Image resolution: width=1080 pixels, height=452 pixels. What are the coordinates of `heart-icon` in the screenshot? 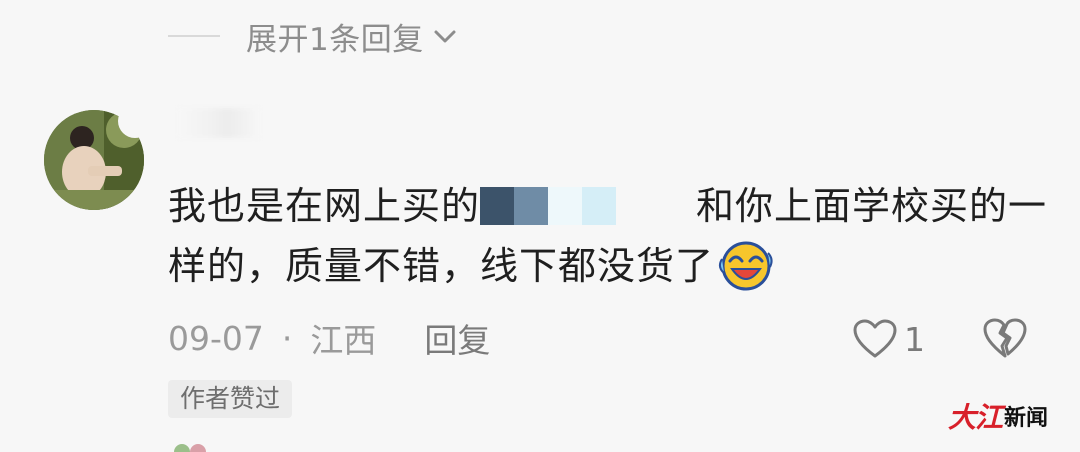 It's located at (875, 338).